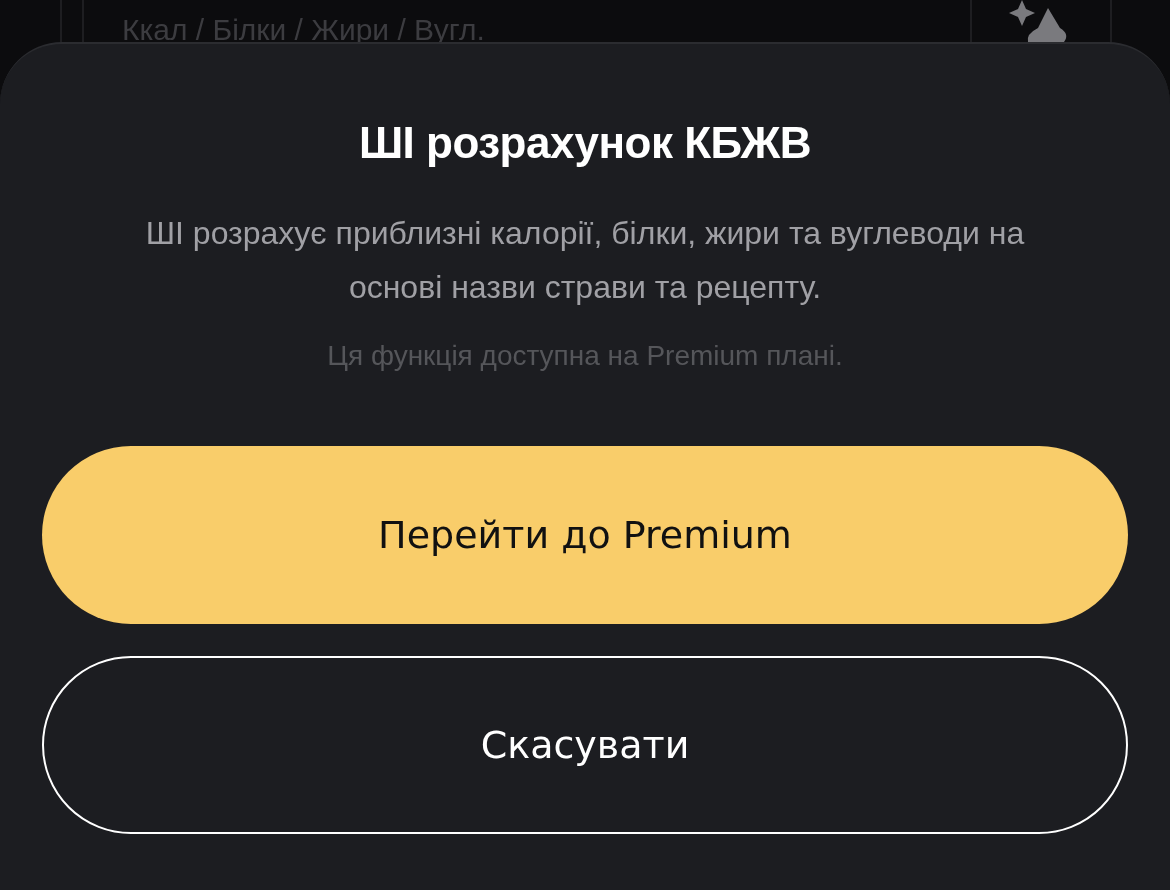 This screenshot has height=890, width=1170. I want to click on dialog-title: ШІ розрахунок КБЖВ, so click(585, 143).